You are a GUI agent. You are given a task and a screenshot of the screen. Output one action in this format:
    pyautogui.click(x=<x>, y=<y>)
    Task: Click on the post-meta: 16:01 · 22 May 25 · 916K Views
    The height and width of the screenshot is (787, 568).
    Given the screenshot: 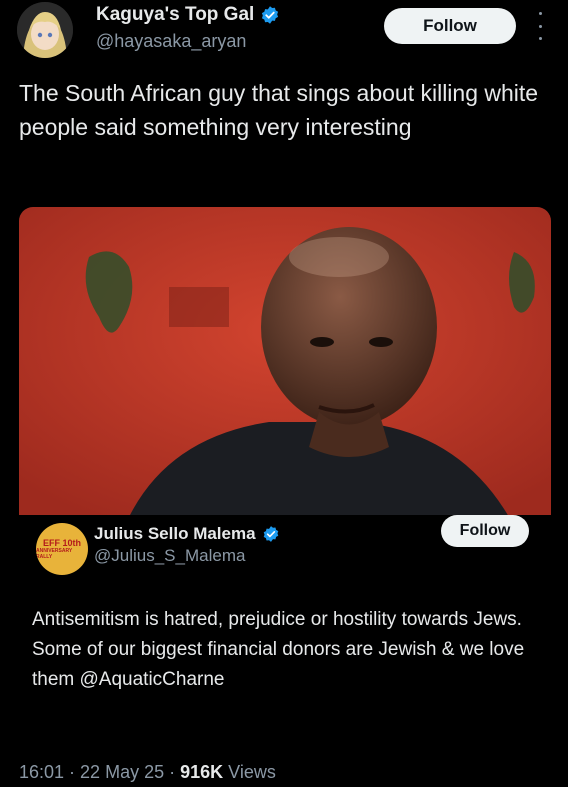 What is the action you would take?
    pyautogui.click(x=147, y=772)
    